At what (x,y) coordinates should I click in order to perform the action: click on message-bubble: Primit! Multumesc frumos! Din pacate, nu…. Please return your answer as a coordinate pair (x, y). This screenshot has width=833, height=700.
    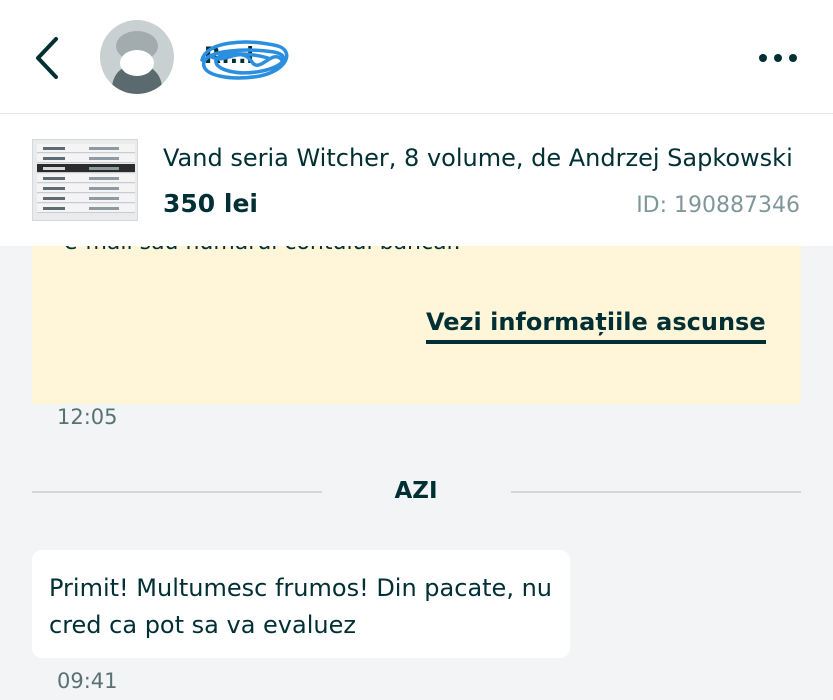
    Looking at the image, I should click on (301, 604).